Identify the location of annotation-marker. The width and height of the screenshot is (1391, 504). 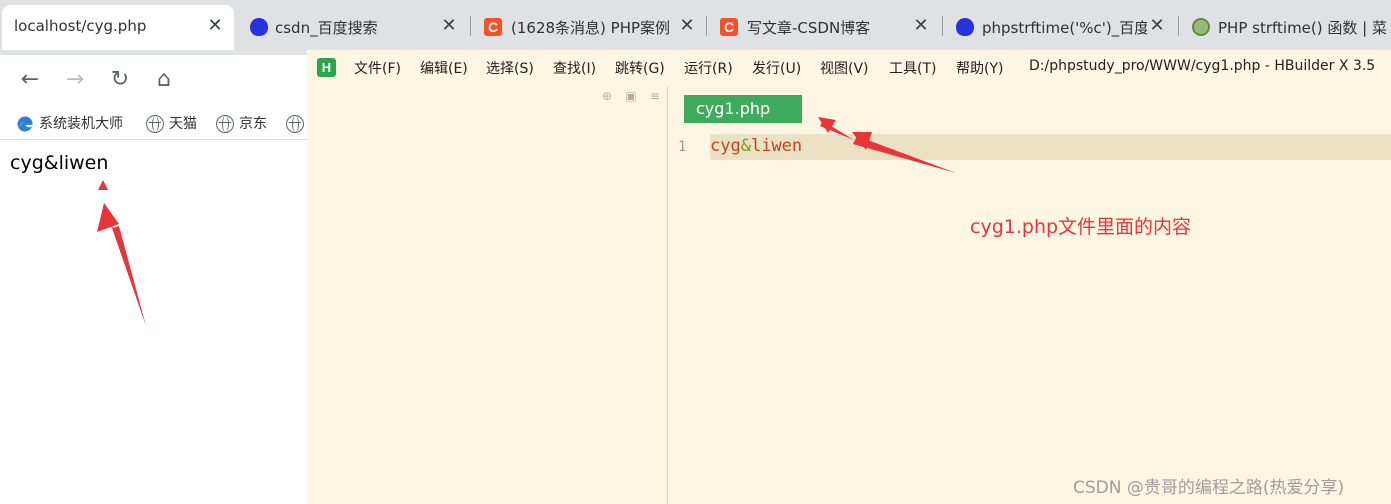
(103, 185).